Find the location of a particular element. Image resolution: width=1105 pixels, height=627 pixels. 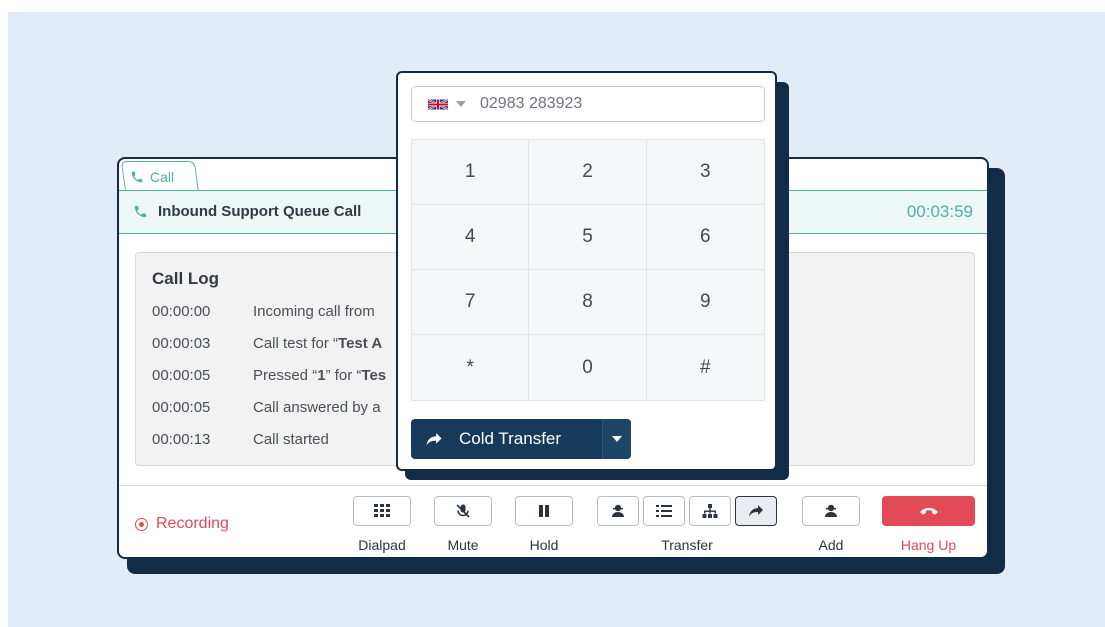

hangup-phone-icon is located at coordinates (929, 511).